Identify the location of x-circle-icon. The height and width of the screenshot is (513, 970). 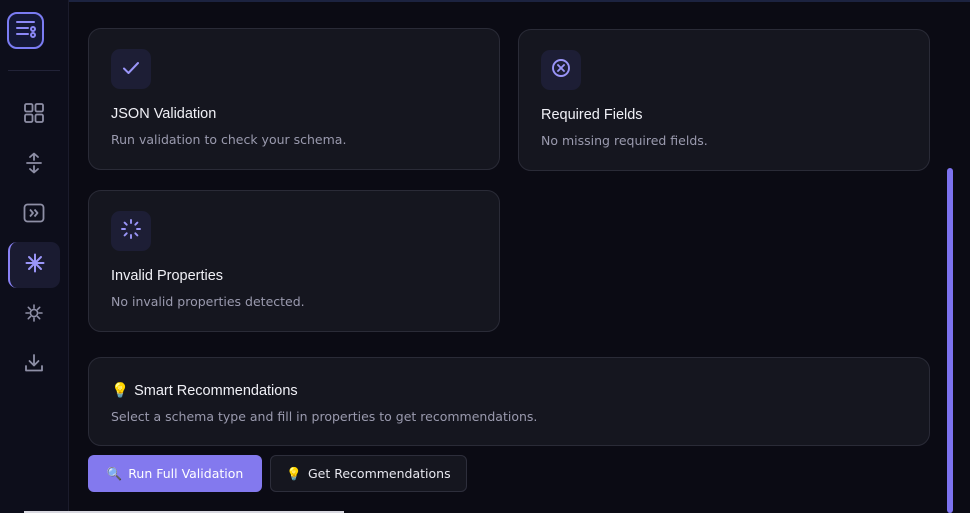
(561, 70).